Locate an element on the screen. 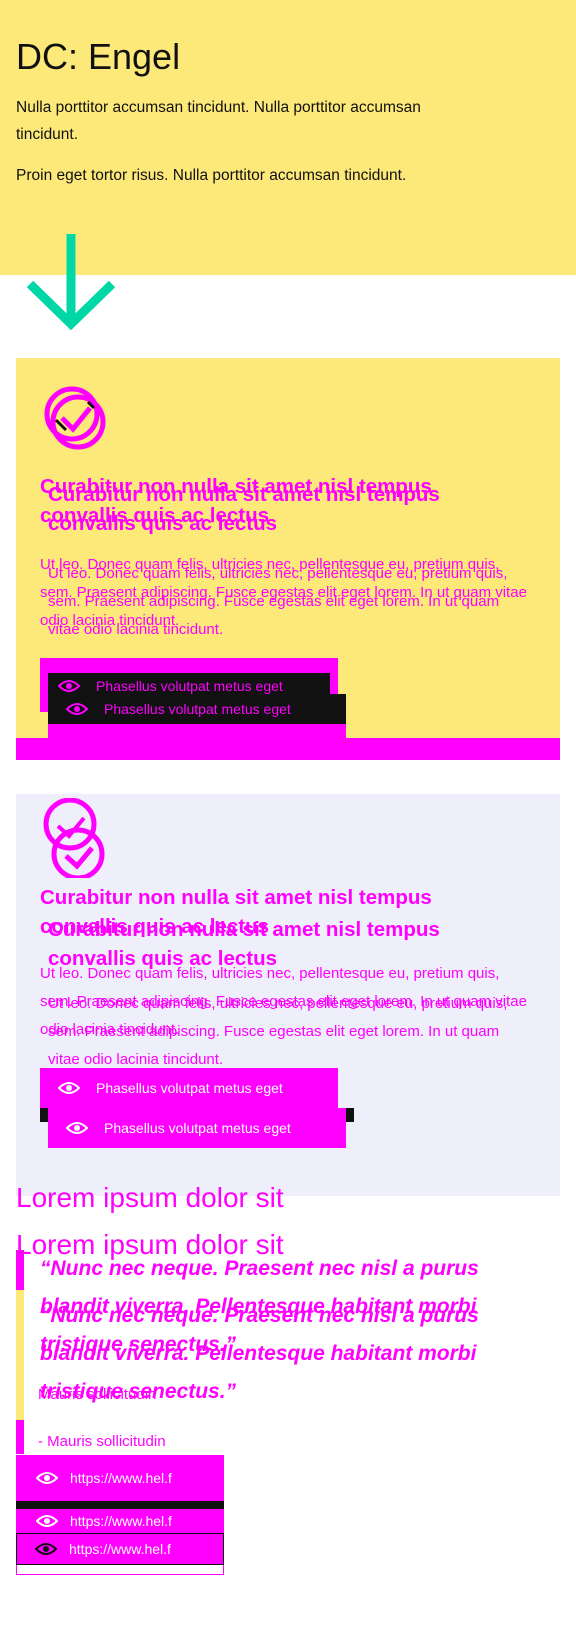 The image size is (576, 1628). quote-cite: Mauris sollicitudin is located at coordinates (97, 1394).